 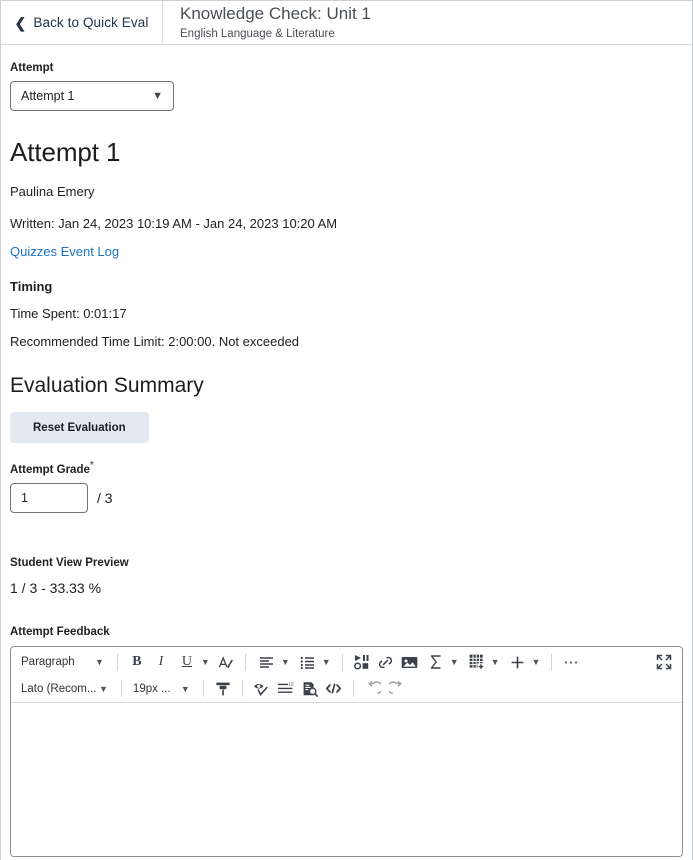 What do you see at coordinates (346, 497) in the screenshot?
I see `attempt-grade-row: / 3` at bounding box center [346, 497].